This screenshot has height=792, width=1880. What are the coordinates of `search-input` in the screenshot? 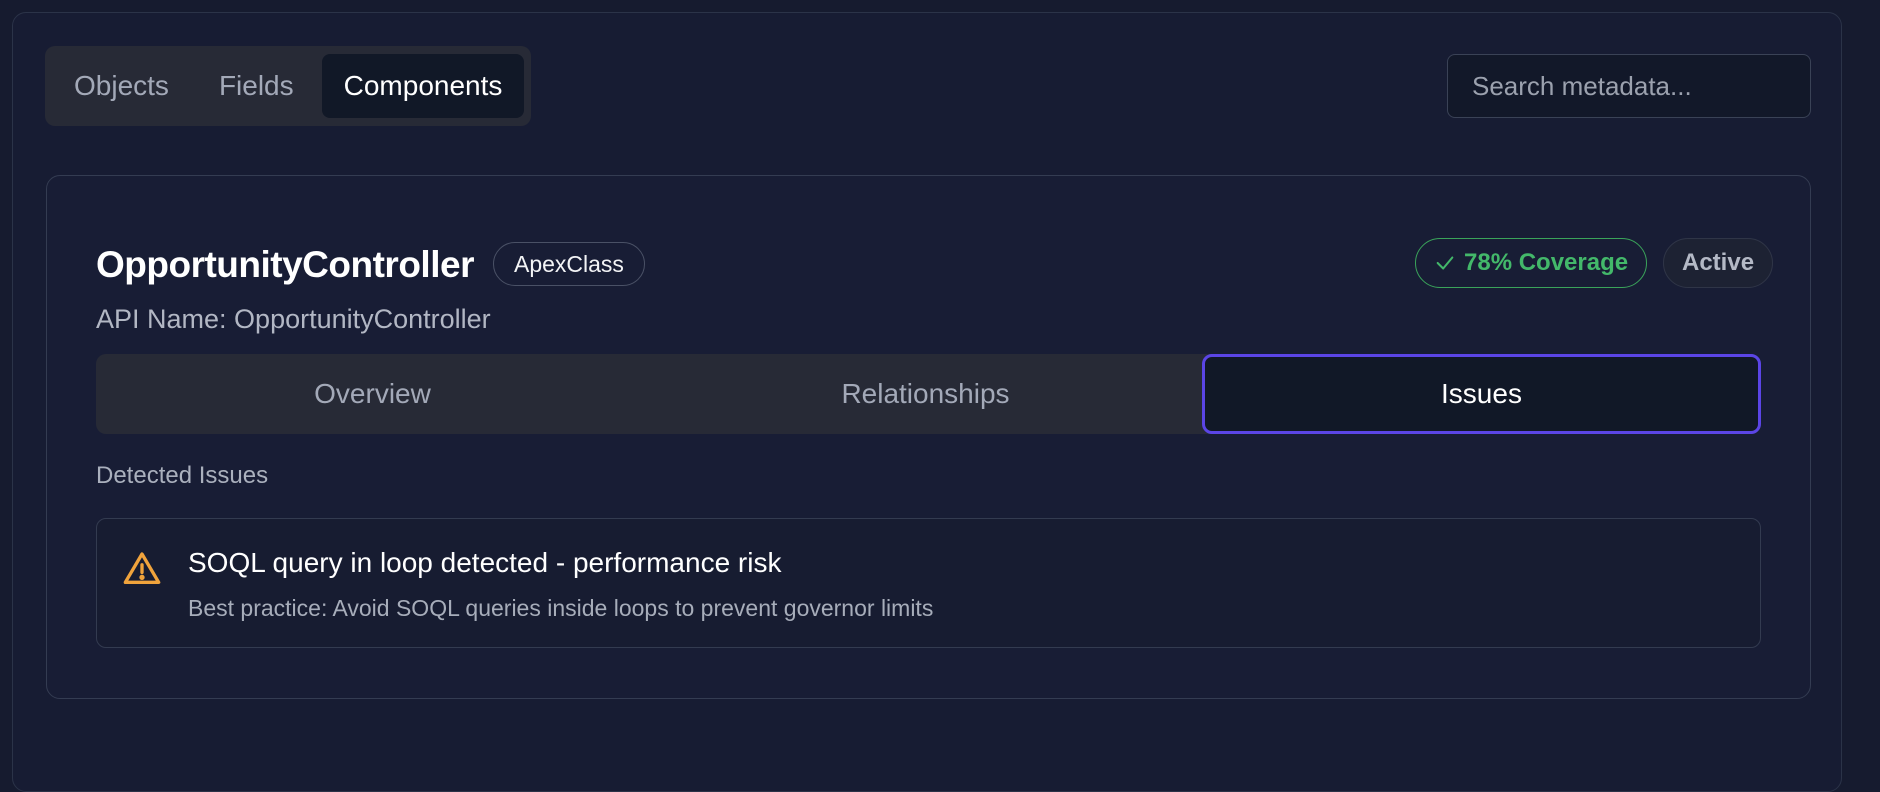 It's located at (1629, 86).